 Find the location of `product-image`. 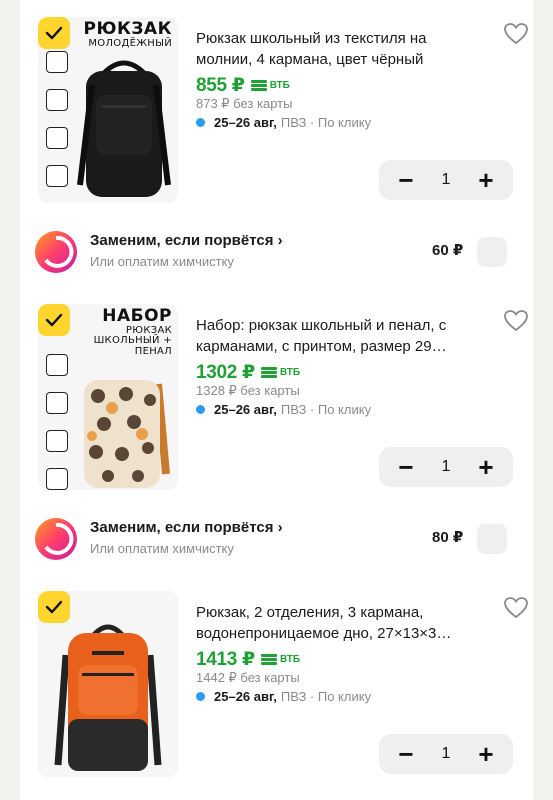

product-image is located at coordinates (108, 684).